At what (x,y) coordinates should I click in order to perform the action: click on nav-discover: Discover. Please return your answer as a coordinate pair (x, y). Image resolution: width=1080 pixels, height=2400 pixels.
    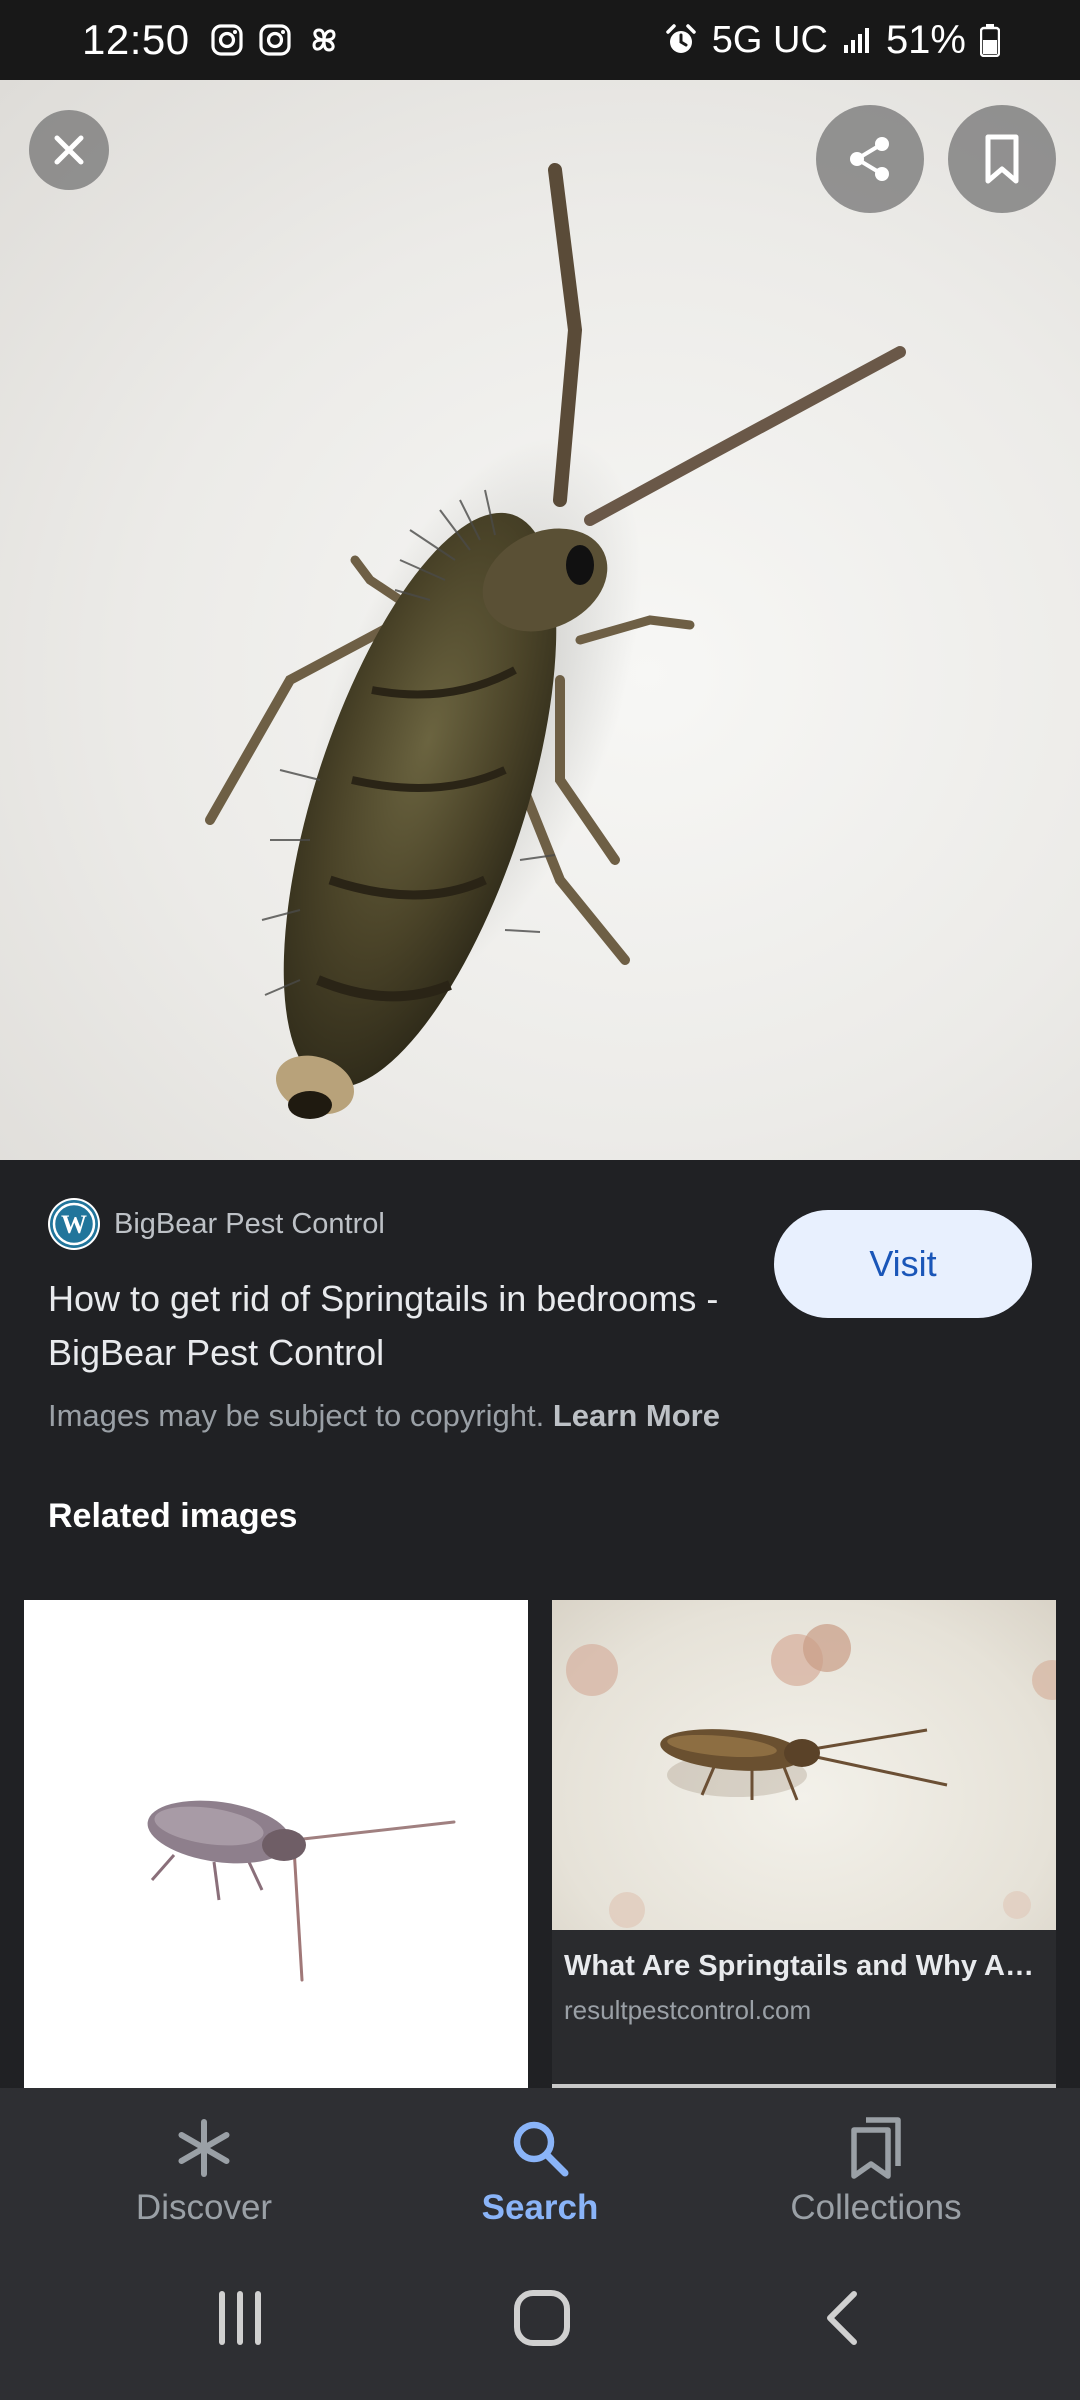
    Looking at the image, I should click on (204, 2163).